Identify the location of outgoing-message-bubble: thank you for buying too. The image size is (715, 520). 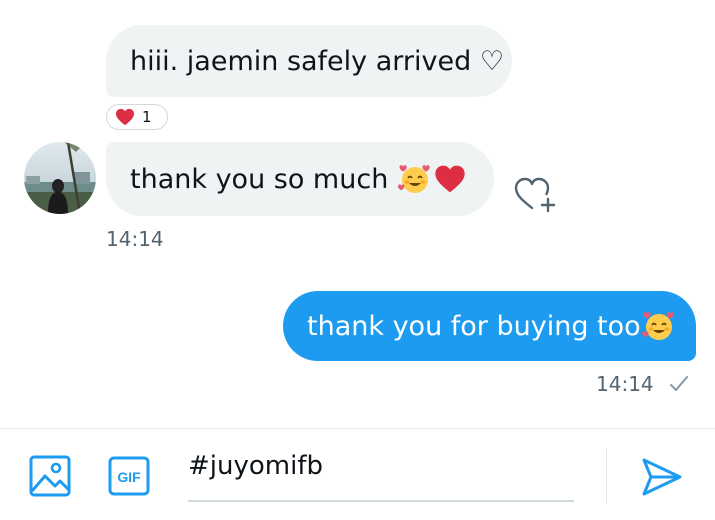
(489, 326).